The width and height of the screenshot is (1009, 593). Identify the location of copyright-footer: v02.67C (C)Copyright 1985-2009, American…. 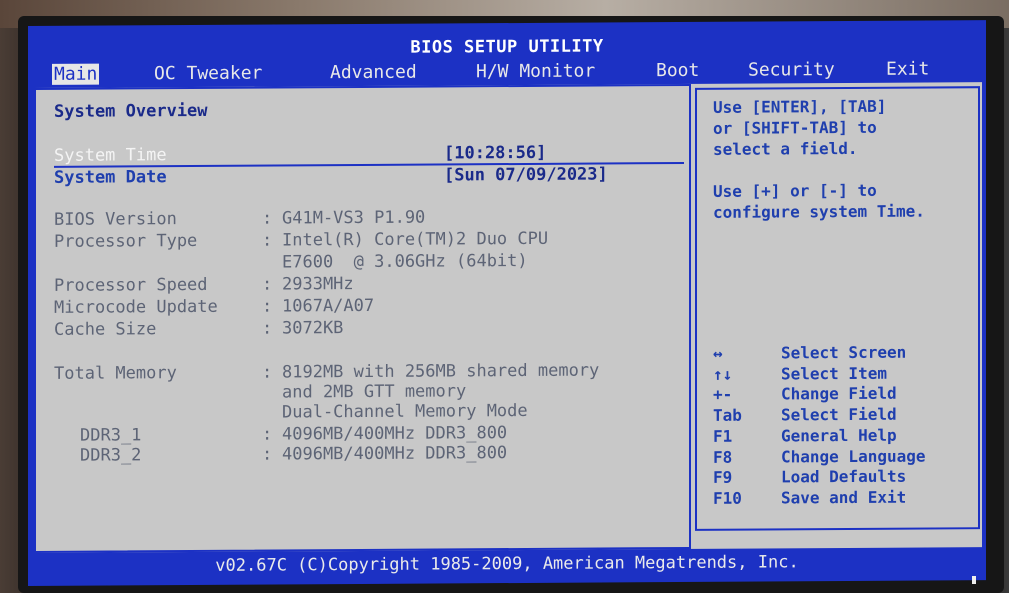
(507, 564).